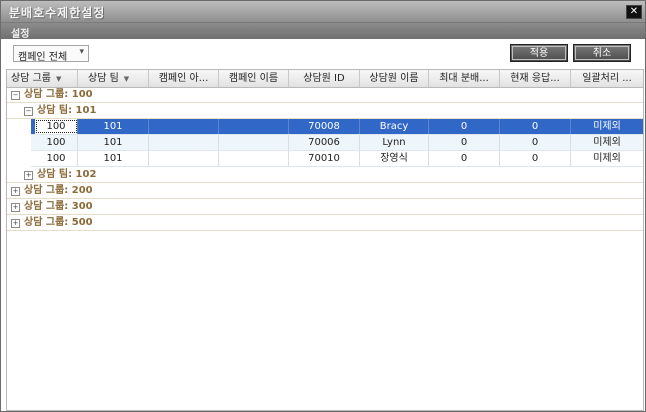  I want to click on column-header-agent-id: 상담원 ID, so click(324, 78).